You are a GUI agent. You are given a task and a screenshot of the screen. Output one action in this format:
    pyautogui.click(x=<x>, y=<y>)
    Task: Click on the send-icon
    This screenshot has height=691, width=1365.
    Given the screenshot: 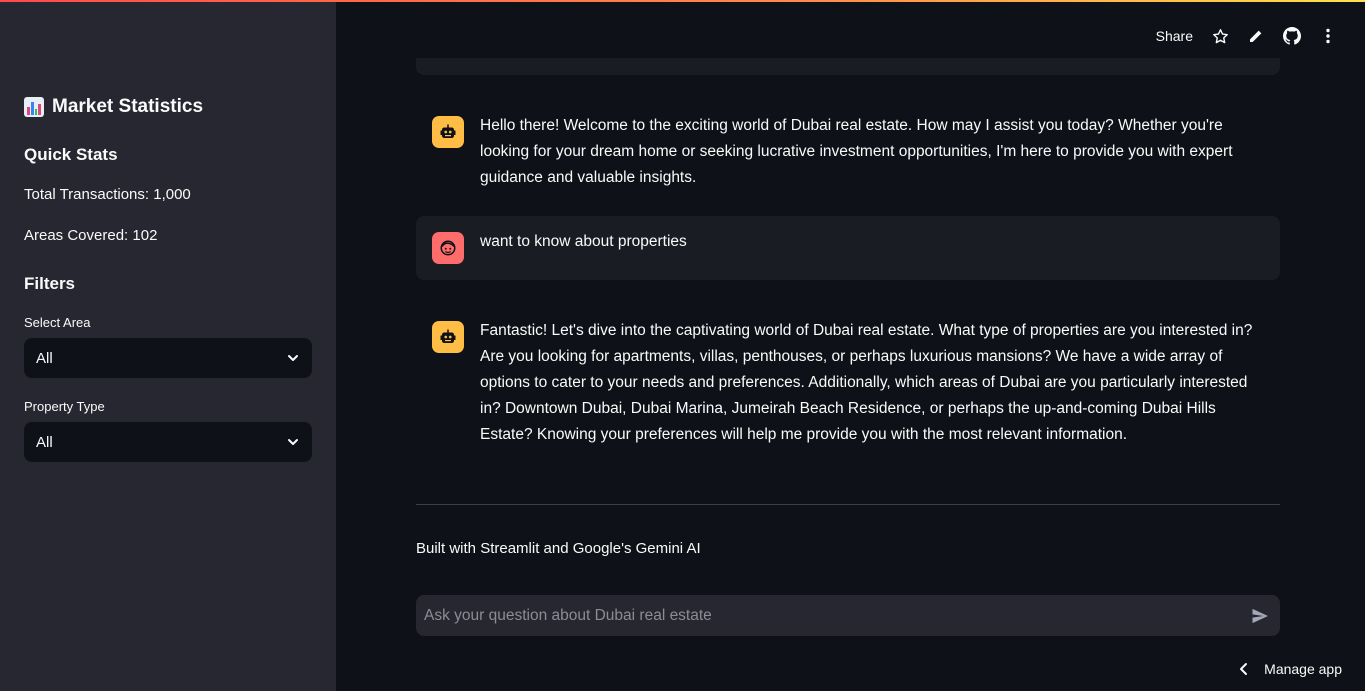 What is the action you would take?
    pyautogui.click(x=1260, y=615)
    